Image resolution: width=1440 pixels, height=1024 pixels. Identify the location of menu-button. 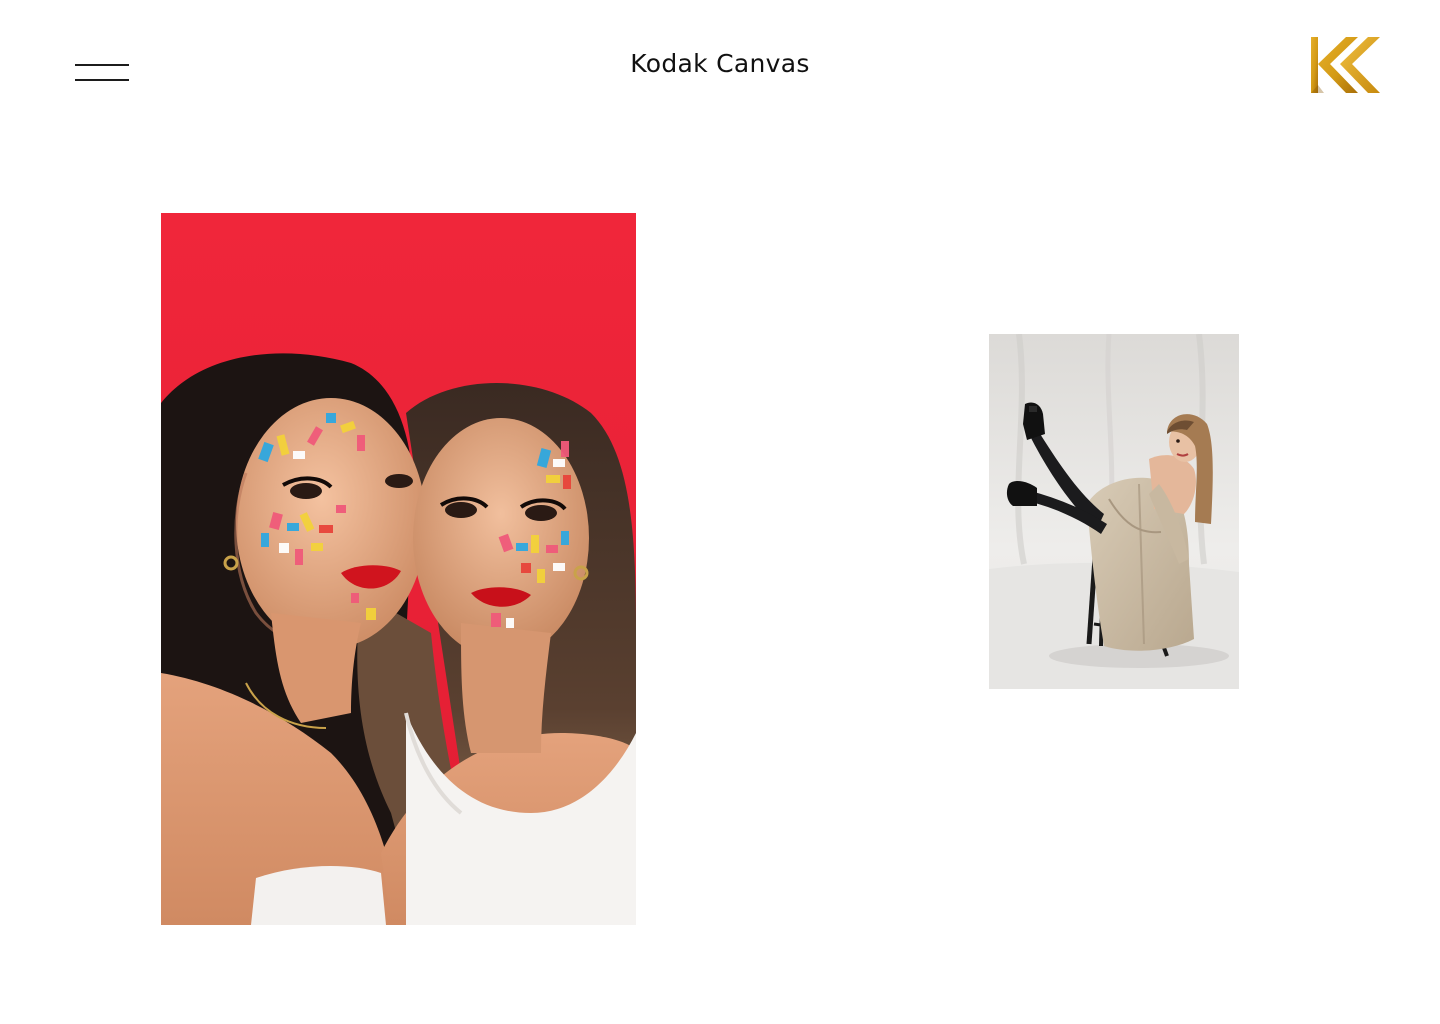
(102, 72).